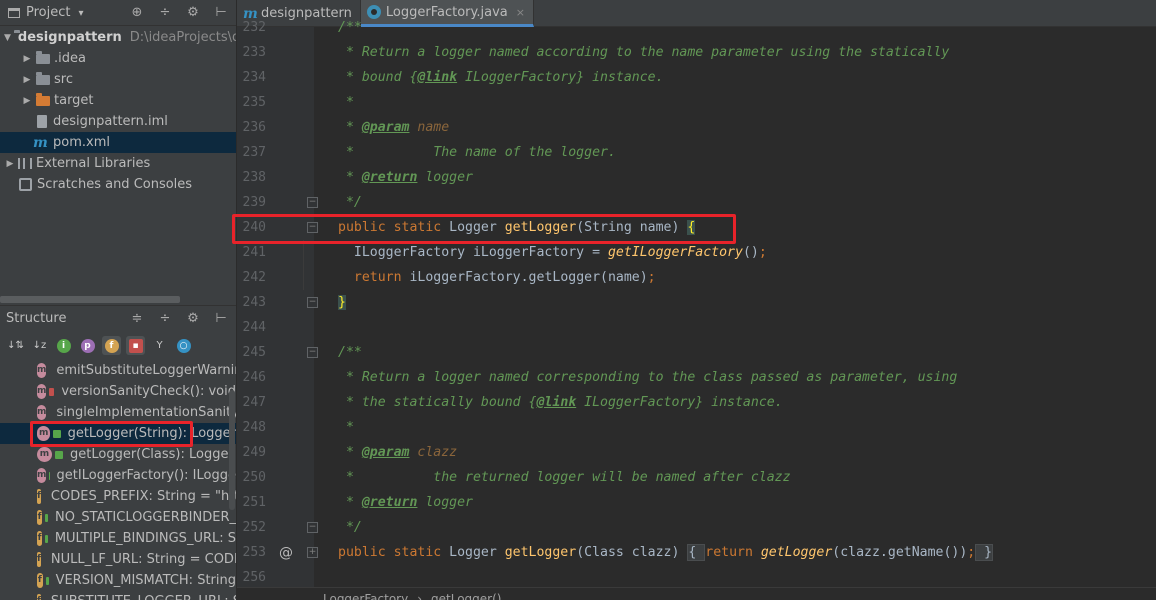 This screenshot has width=1156, height=600. I want to click on project-view-icon, so click(14, 12).